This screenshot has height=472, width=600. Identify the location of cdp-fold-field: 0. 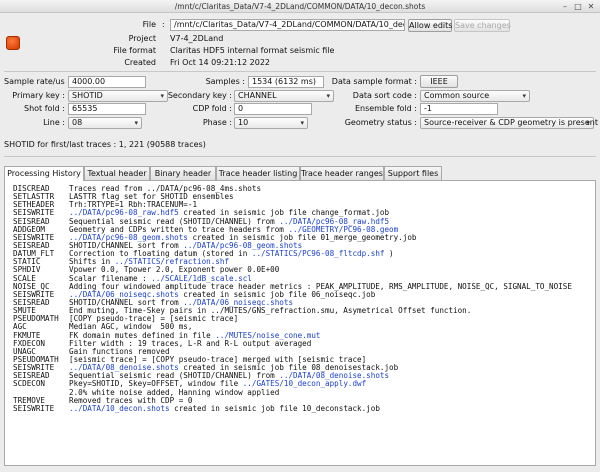
(273, 109).